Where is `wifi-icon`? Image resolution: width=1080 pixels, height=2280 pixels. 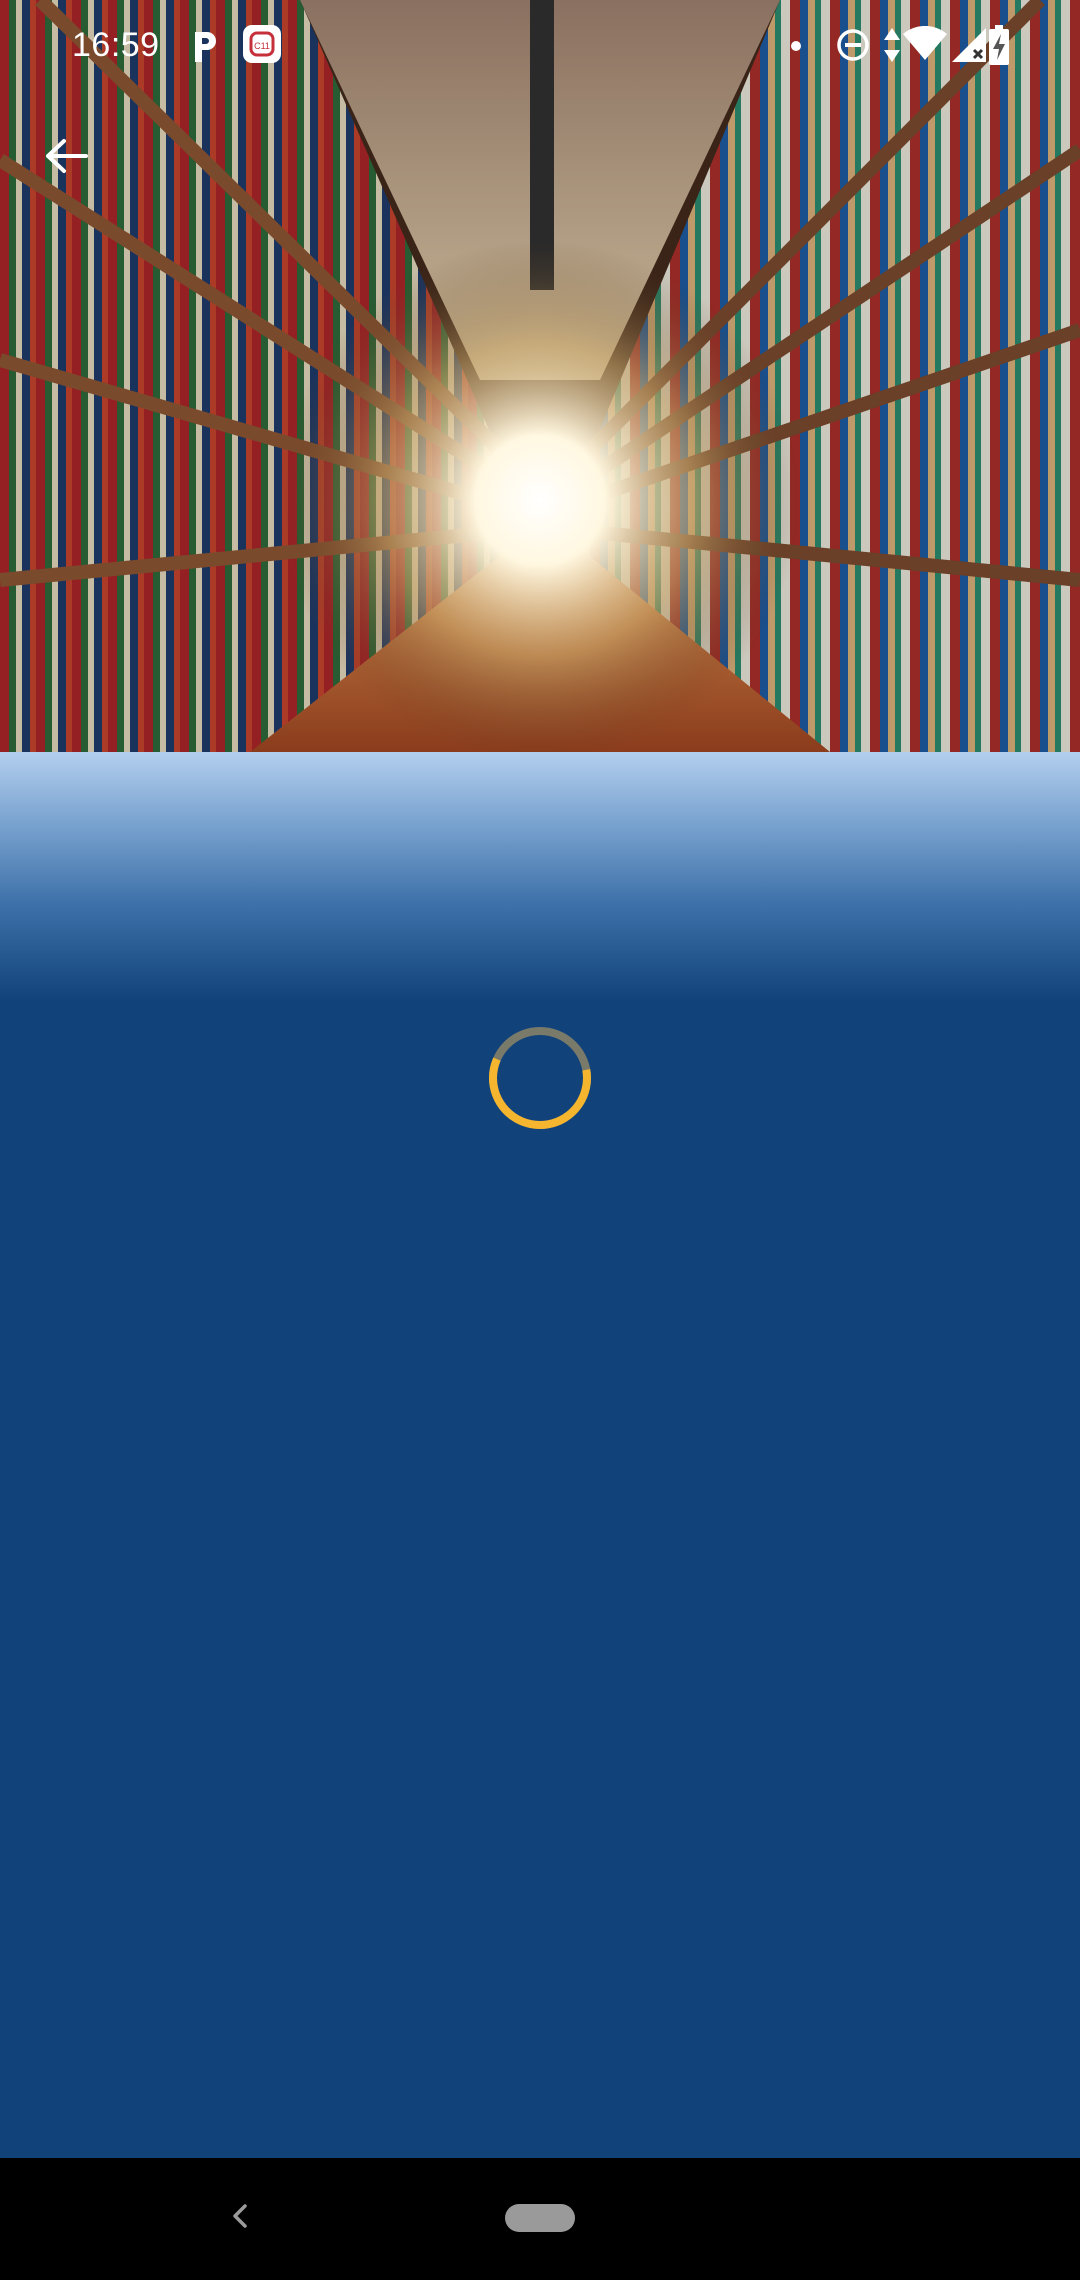 wifi-icon is located at coordinates (925, 43).